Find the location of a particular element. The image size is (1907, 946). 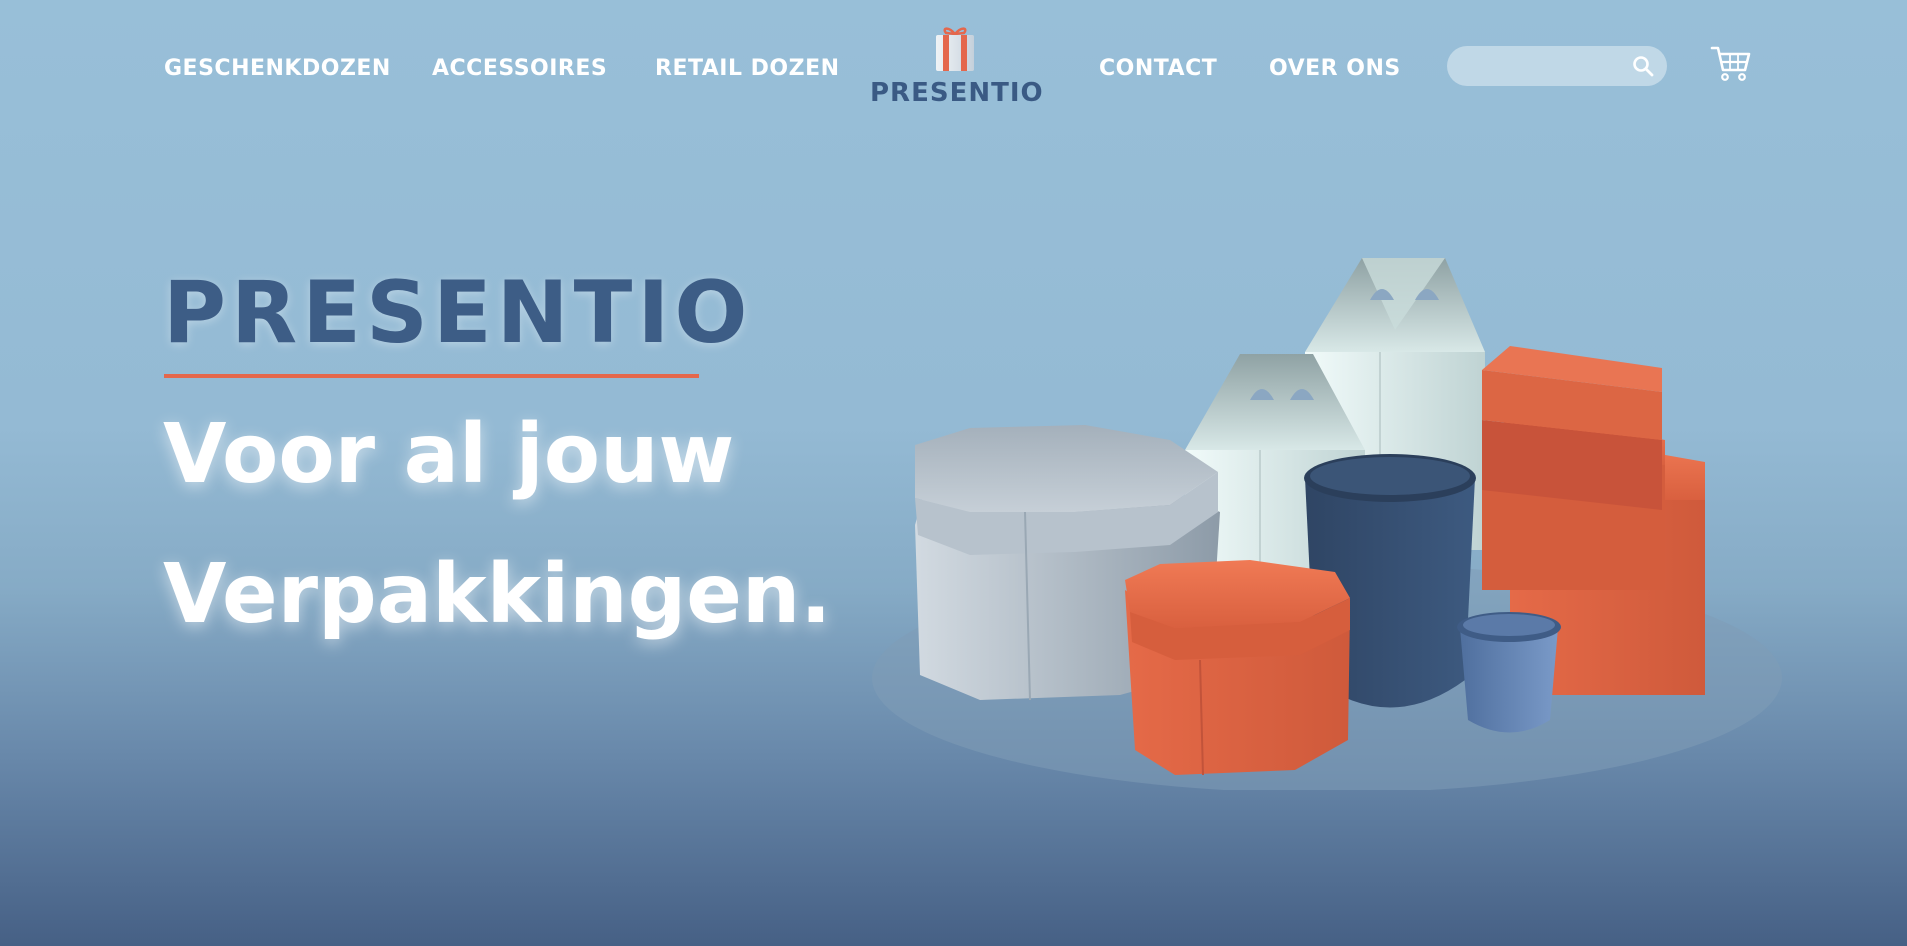

search-input is located at coordinates (1545, 67).